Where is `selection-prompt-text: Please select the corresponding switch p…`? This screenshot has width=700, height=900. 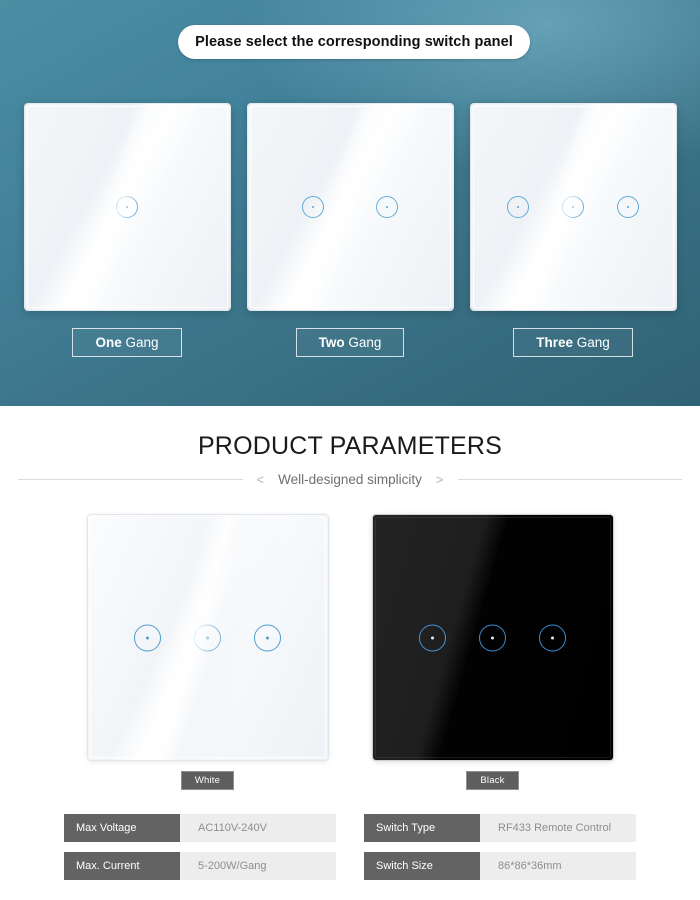 selection-prompt-text: Please select the corresponding switch p… is located at coordinates (354, 42).